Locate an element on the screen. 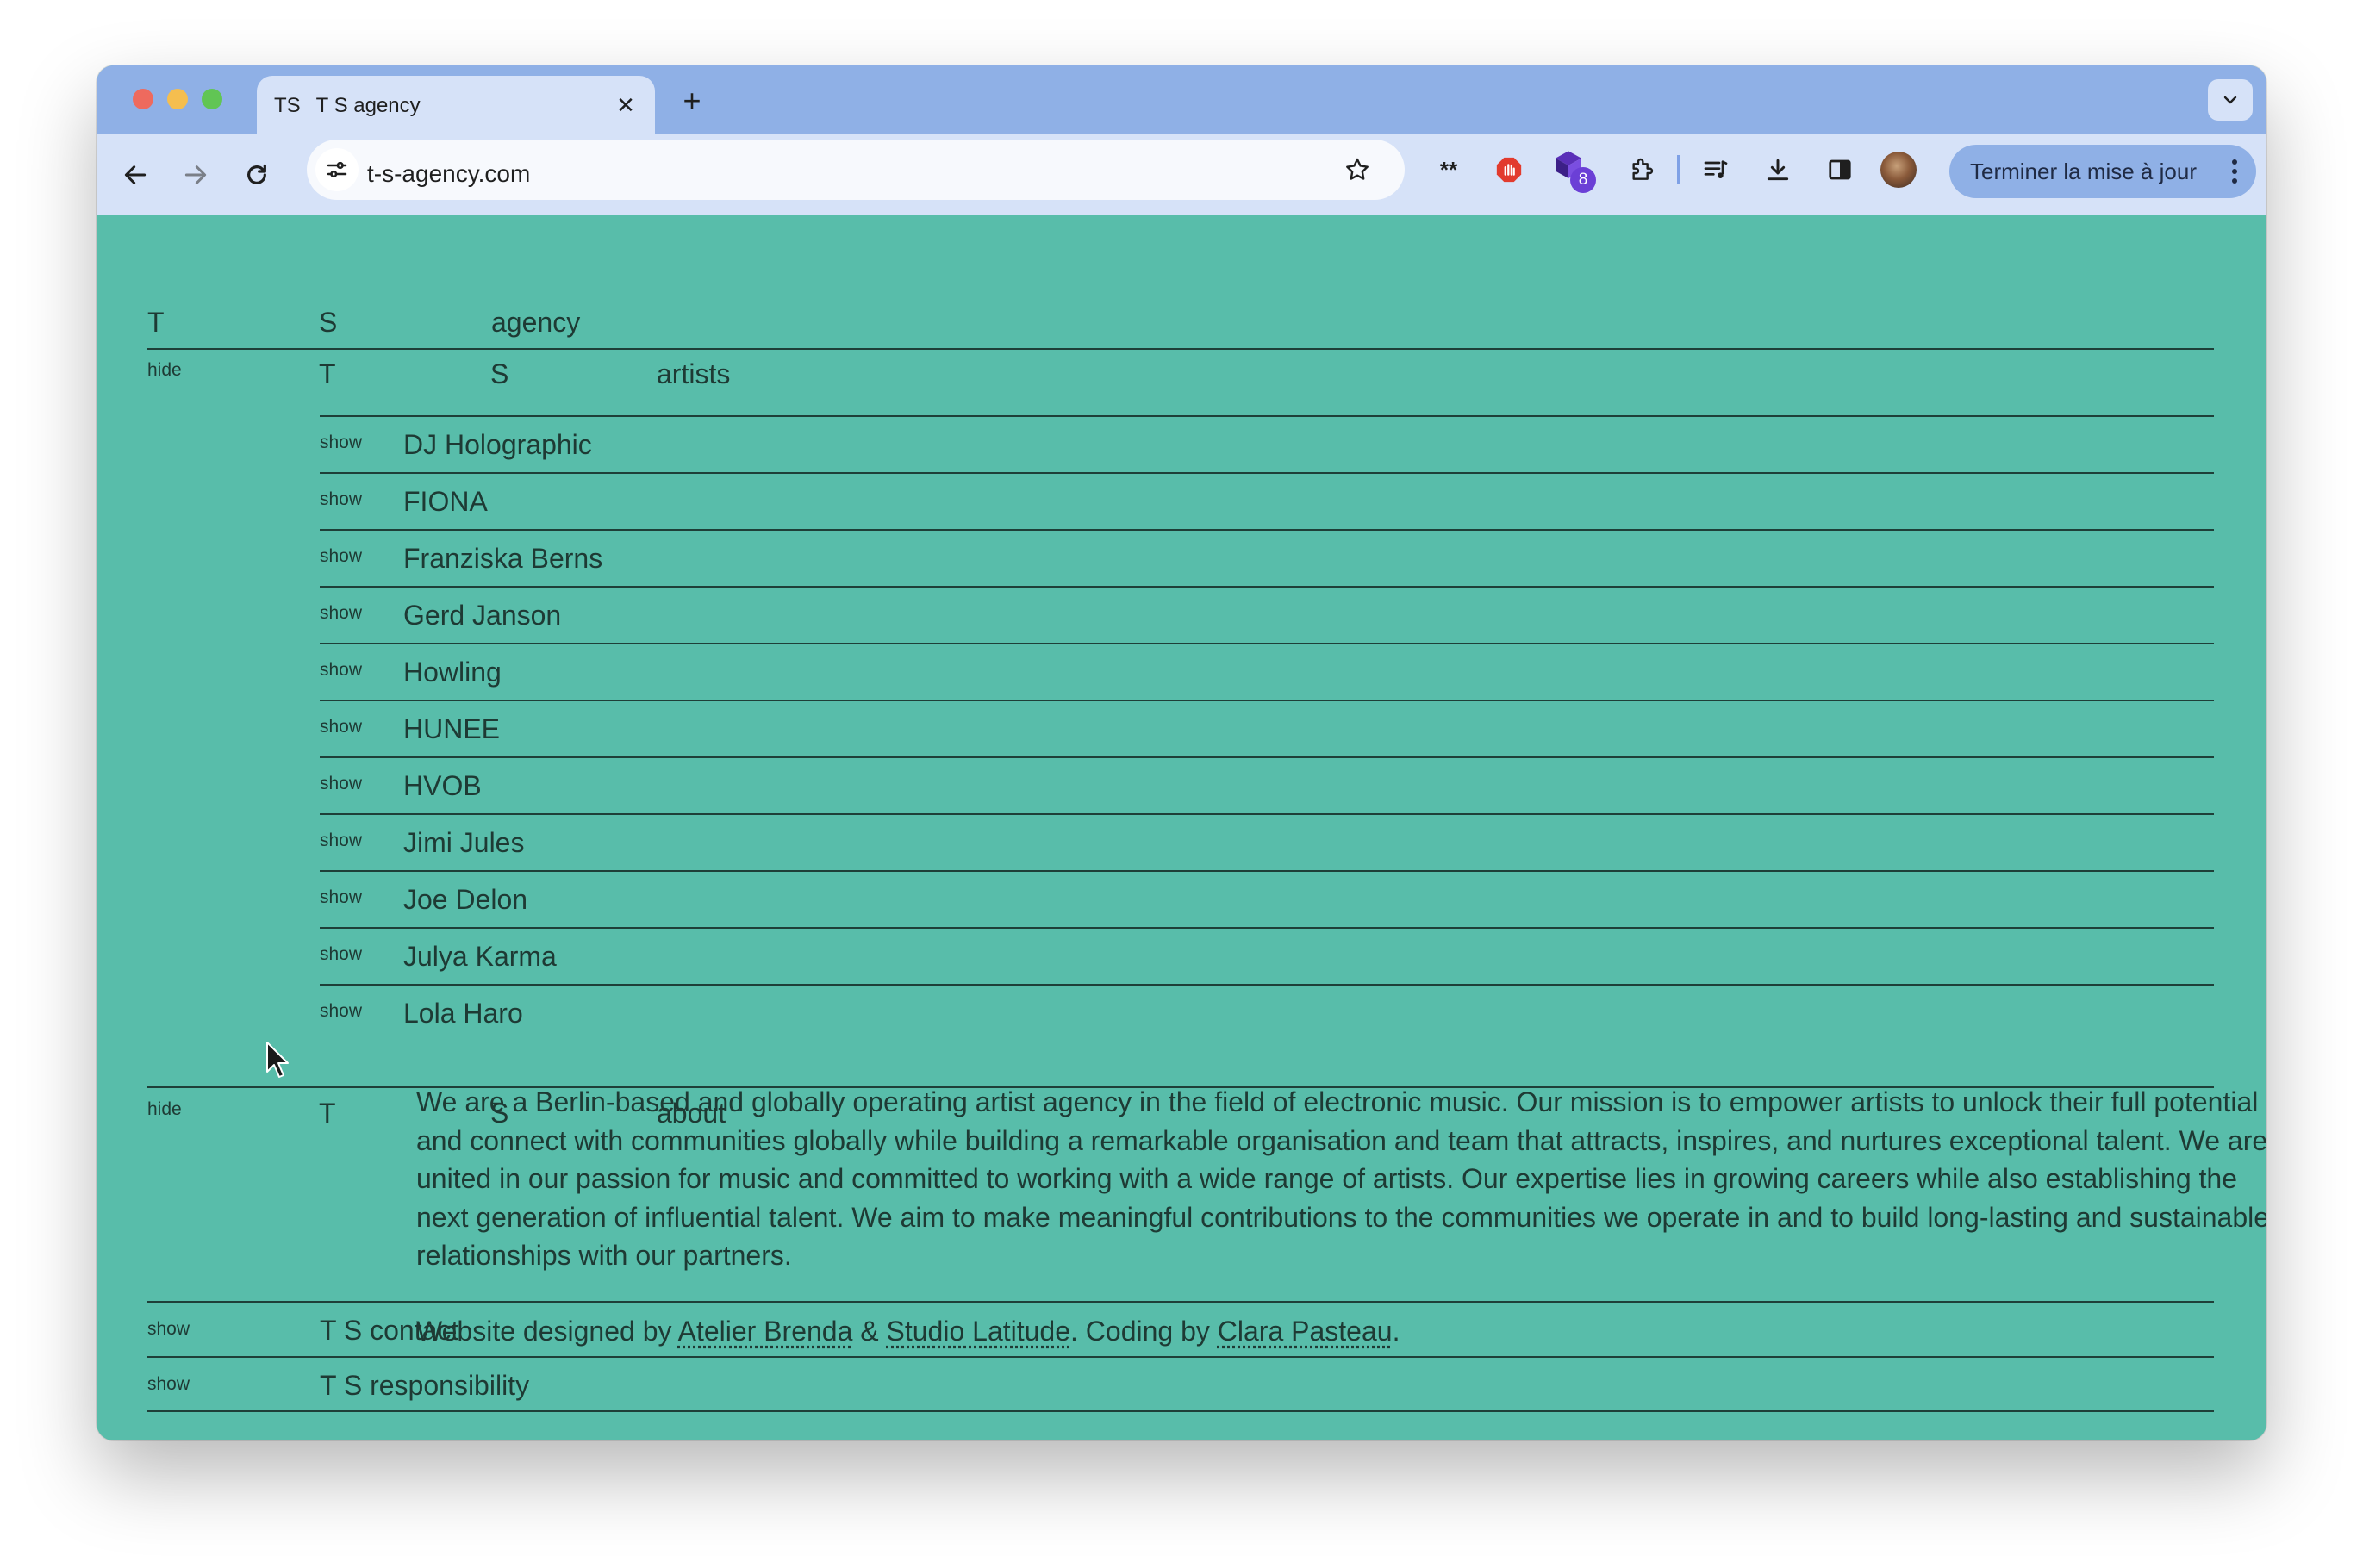  side-panel-button is located at coordinates (1840, 170).